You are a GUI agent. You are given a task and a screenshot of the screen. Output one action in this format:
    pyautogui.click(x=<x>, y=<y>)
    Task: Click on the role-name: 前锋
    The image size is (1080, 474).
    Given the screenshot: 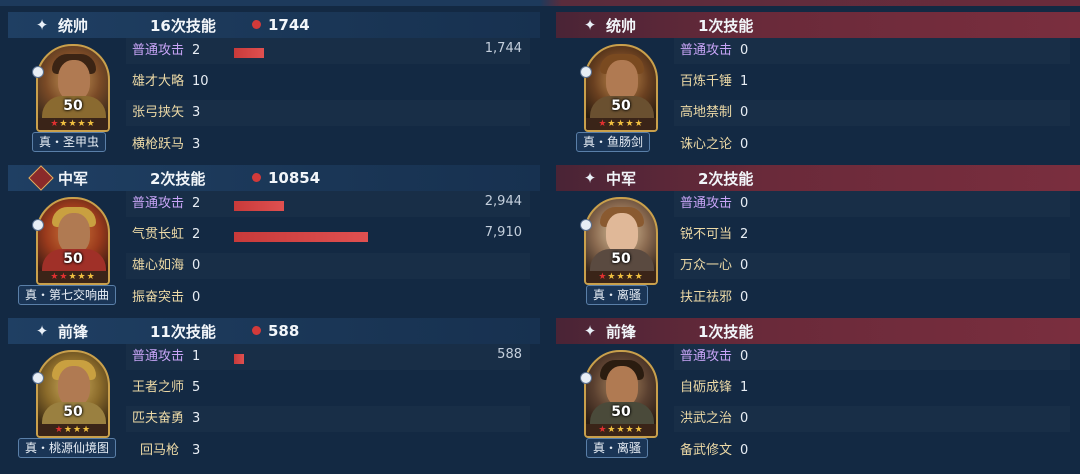 What is the action you would take?
    pyautogui.click(x=621, y=331)
    